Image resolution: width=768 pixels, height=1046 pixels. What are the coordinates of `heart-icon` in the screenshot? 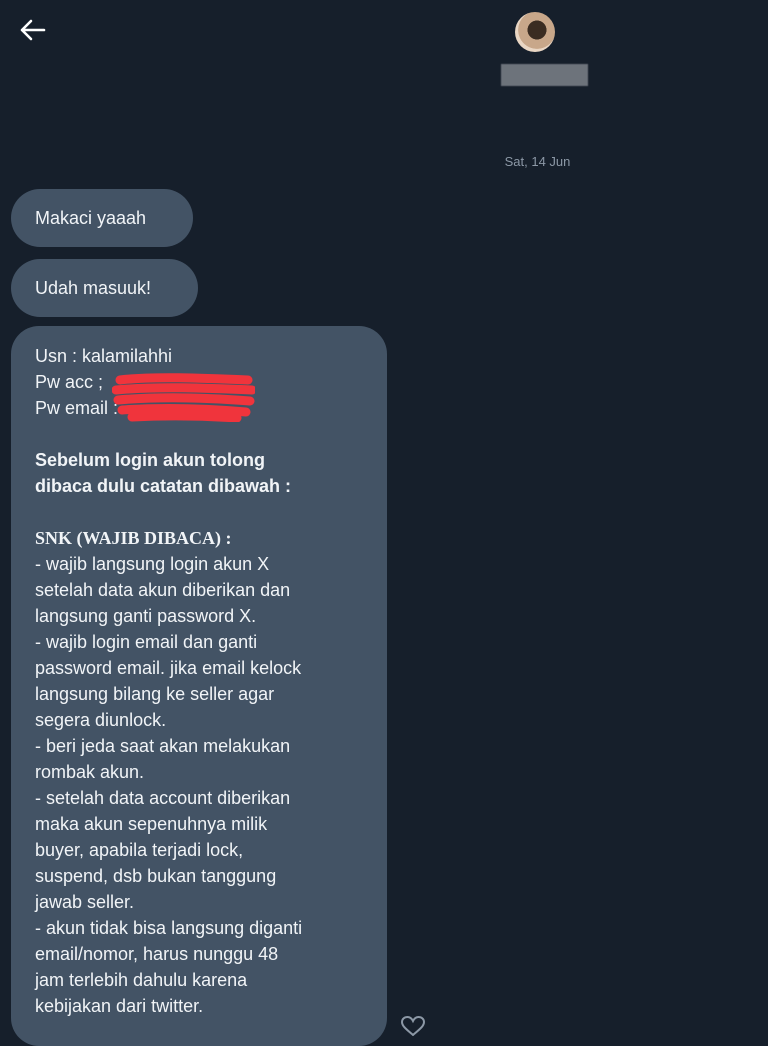 It's located at (413, 1026).